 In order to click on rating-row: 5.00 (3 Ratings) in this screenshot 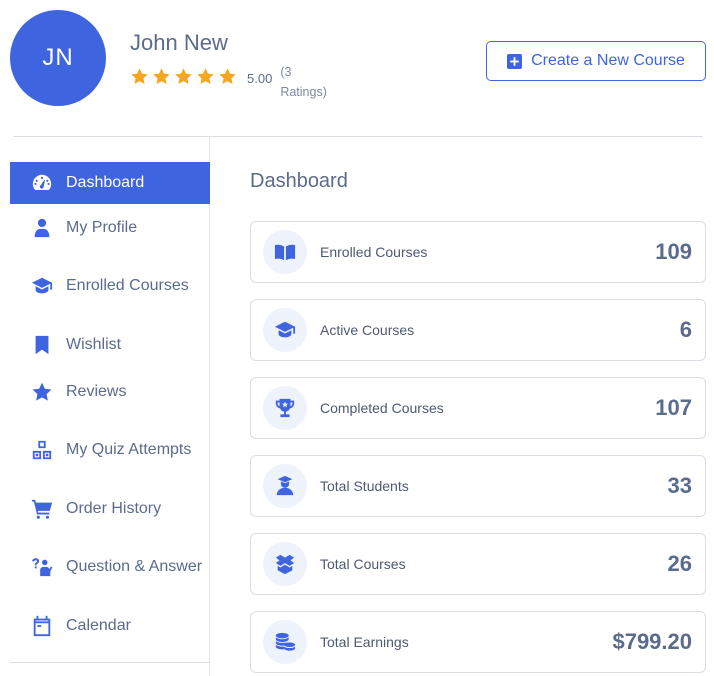, I will do `click(235, 82)`.